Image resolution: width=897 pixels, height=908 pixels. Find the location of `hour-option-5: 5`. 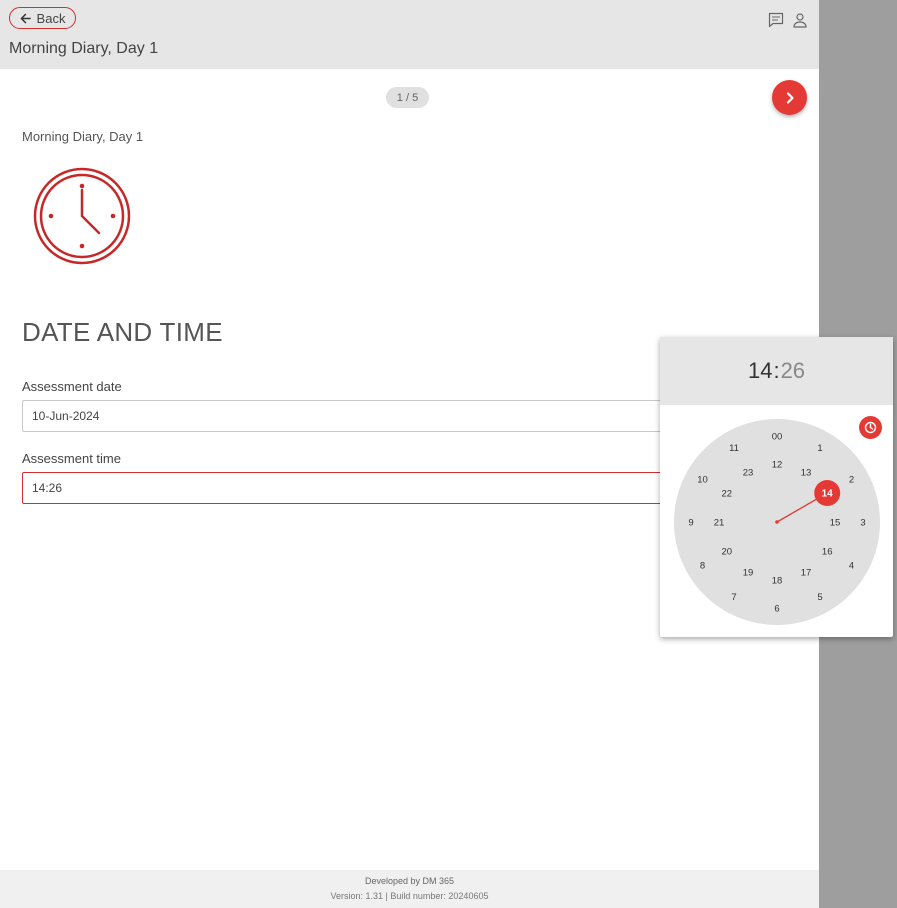

hour-option-5: 5 is located at coordinates (819, 597).